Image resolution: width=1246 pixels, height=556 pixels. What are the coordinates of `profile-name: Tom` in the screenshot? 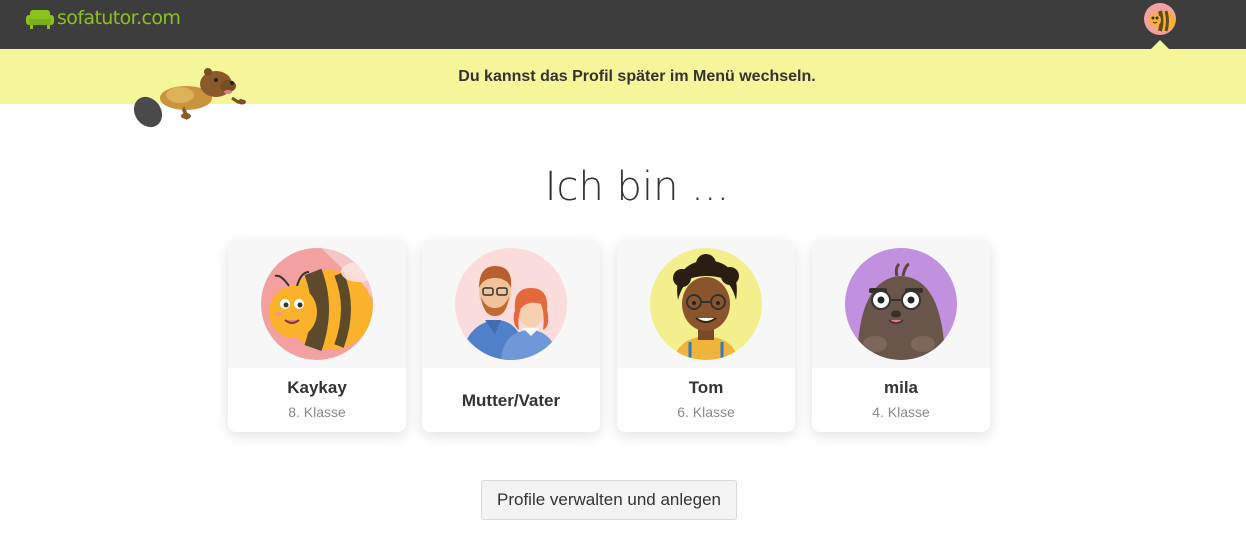 It's located at (706, 387).